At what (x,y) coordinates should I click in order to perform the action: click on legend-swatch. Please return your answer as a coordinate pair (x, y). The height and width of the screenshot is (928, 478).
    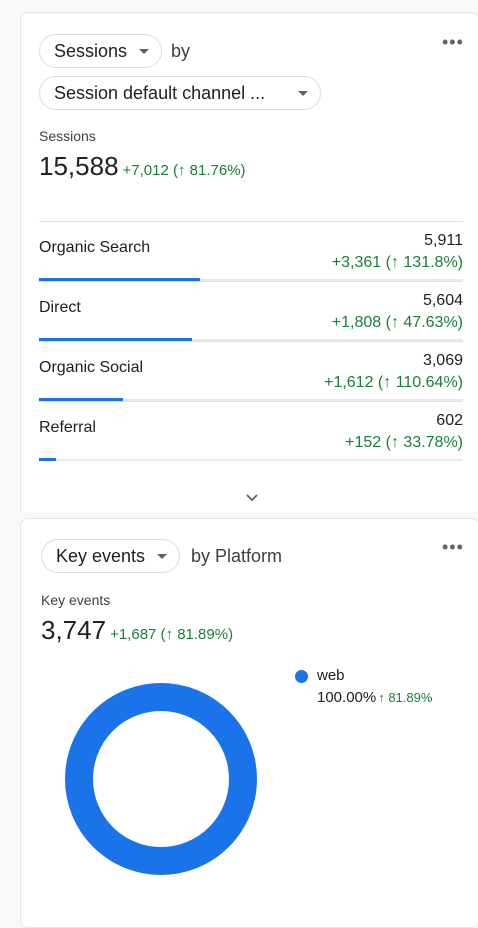
    Looking at the image, I should click on (301, 676).